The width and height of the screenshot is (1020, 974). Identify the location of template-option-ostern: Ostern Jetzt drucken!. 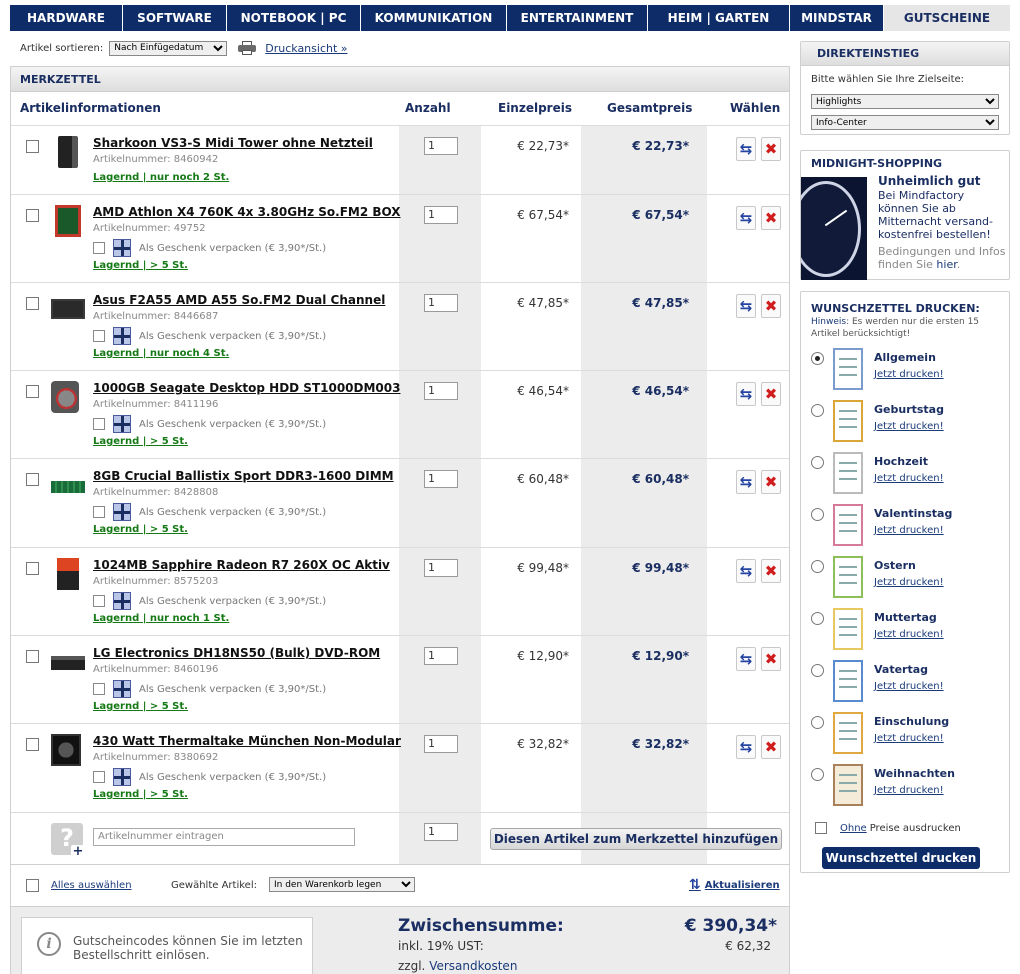
(906, 579).